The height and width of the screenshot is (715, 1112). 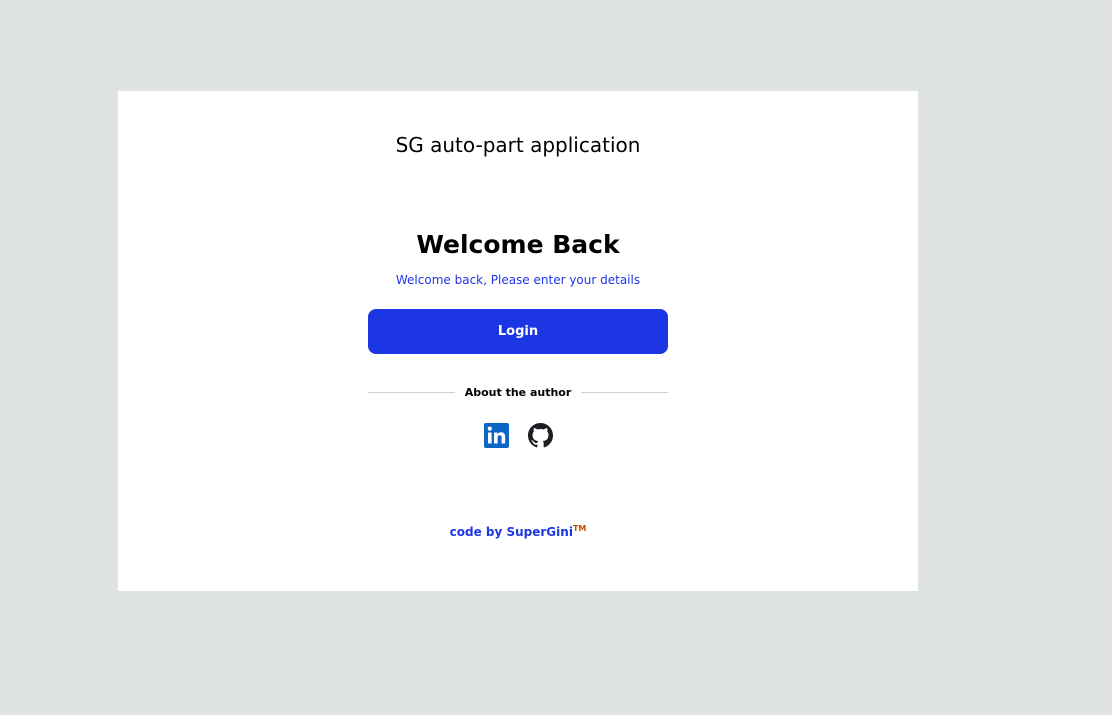 I want to click on trademark-mark: TM, so click(x=579, y=528).